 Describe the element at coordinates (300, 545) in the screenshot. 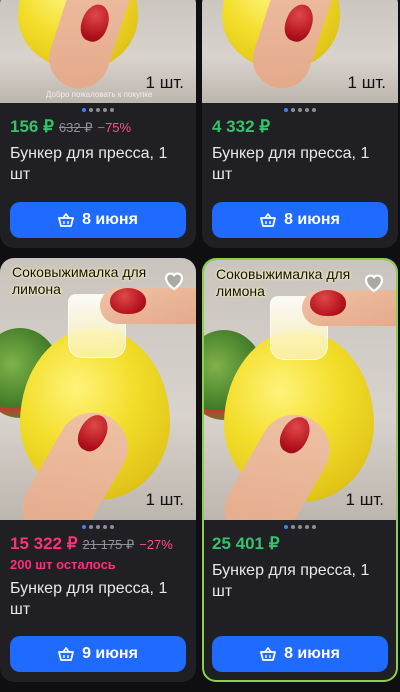

I see `price-row: 25 401 ₽` at that location.